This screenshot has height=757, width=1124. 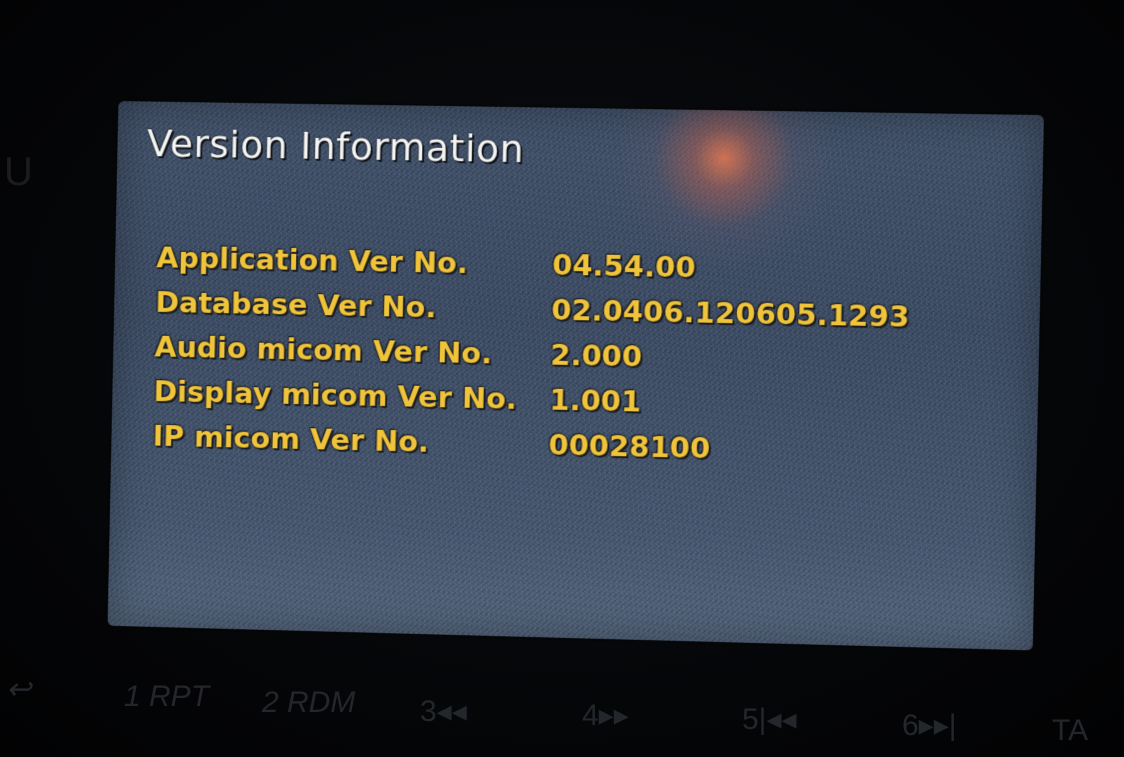 I want to click on preset-1-rpt-button: 1 RPT, so click(x=166, y=697).